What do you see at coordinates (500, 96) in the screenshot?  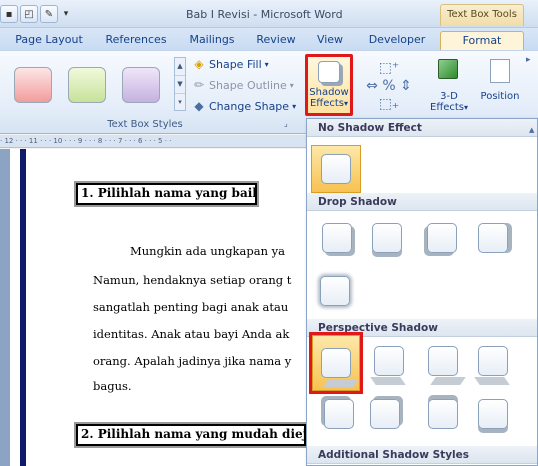 I see `position-label: Position` at bounding box center [500, 96].